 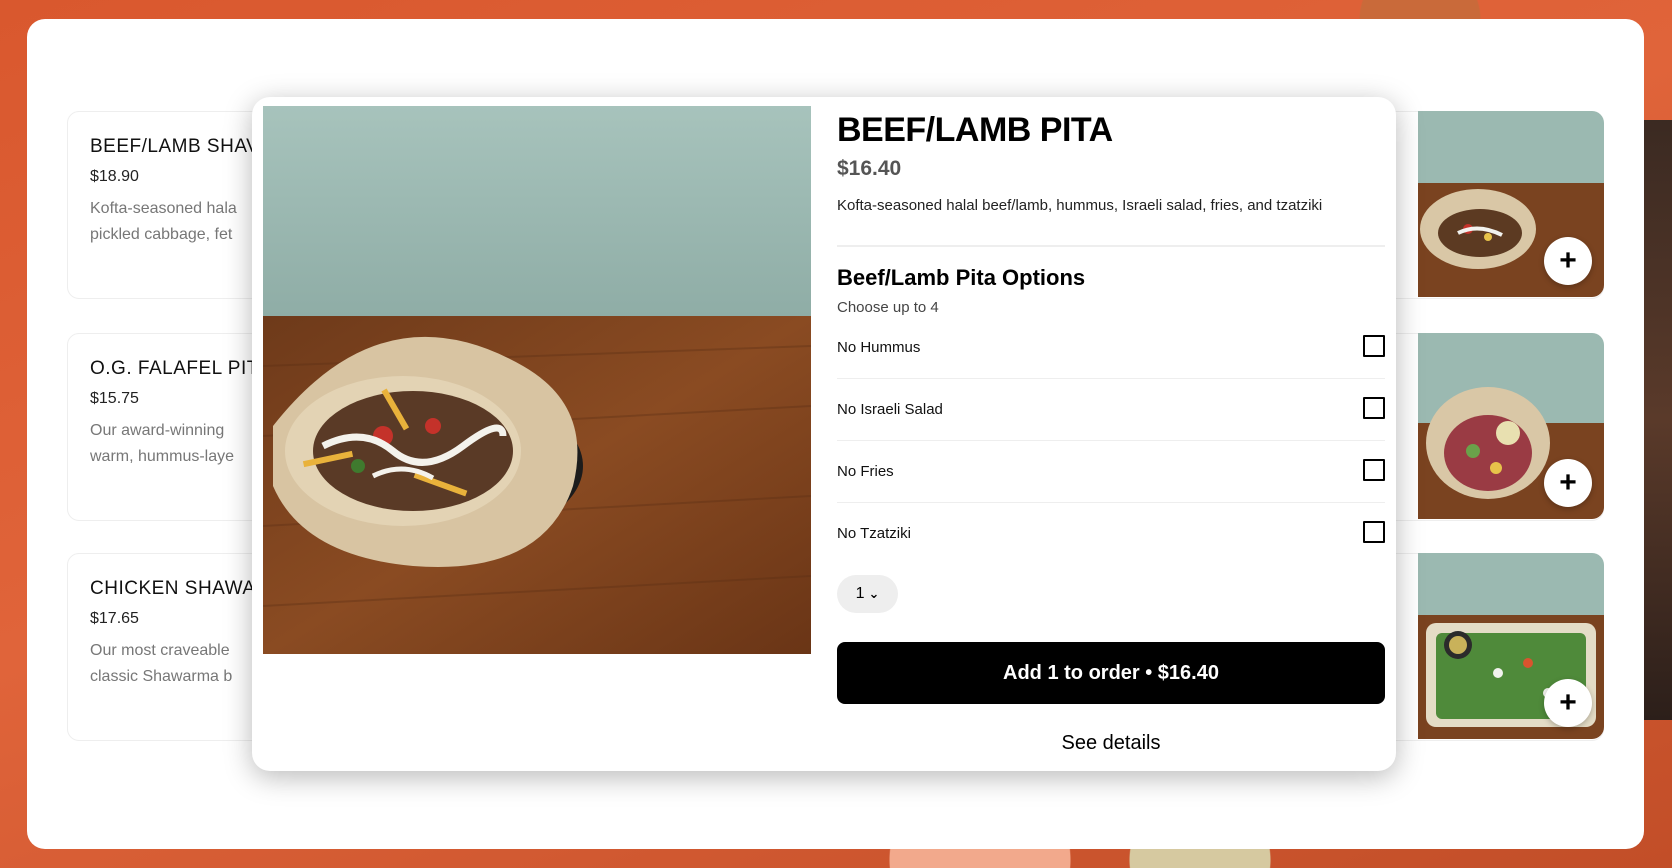 What do you see at coordinates (890, 409) in the screenshot?
I see `option-label: No Israeli Salad` at bounding box center [890, 409].